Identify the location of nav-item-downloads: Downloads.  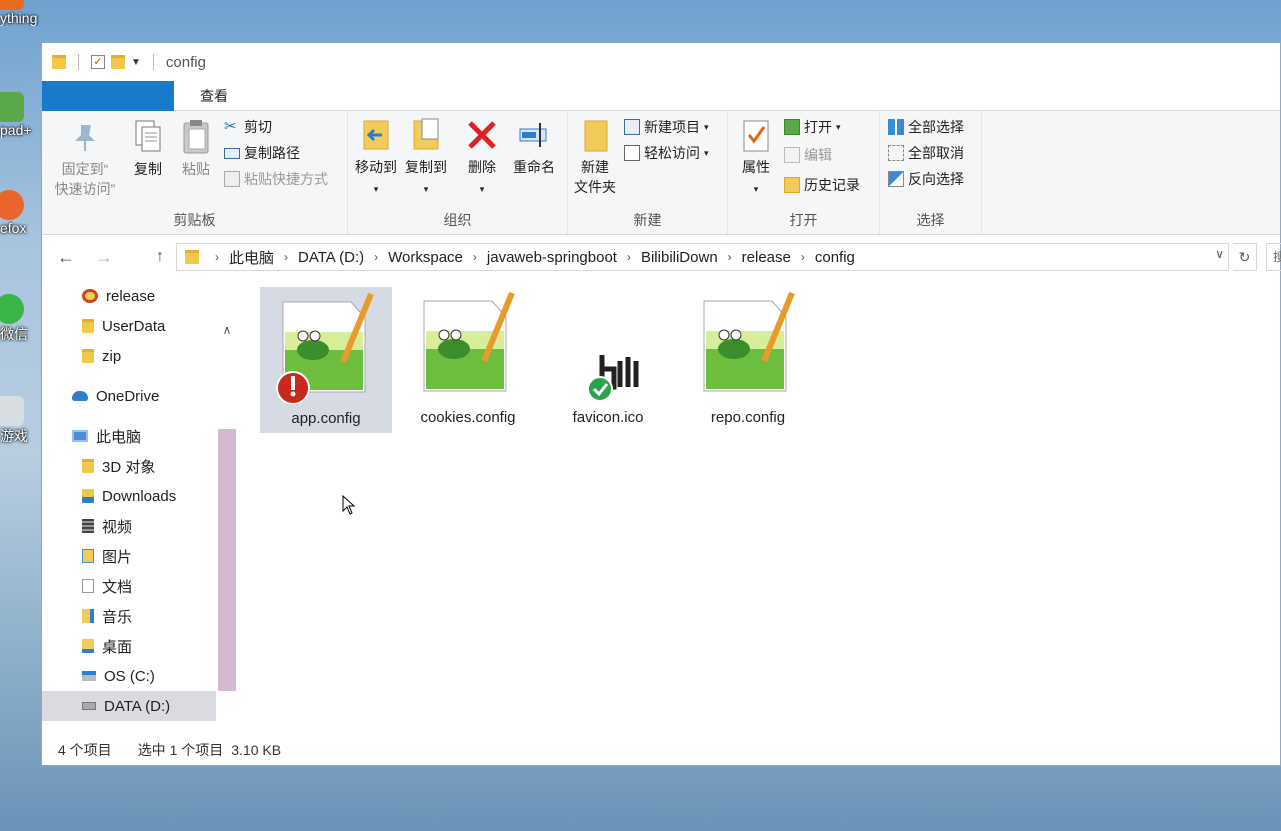
(129, 496).